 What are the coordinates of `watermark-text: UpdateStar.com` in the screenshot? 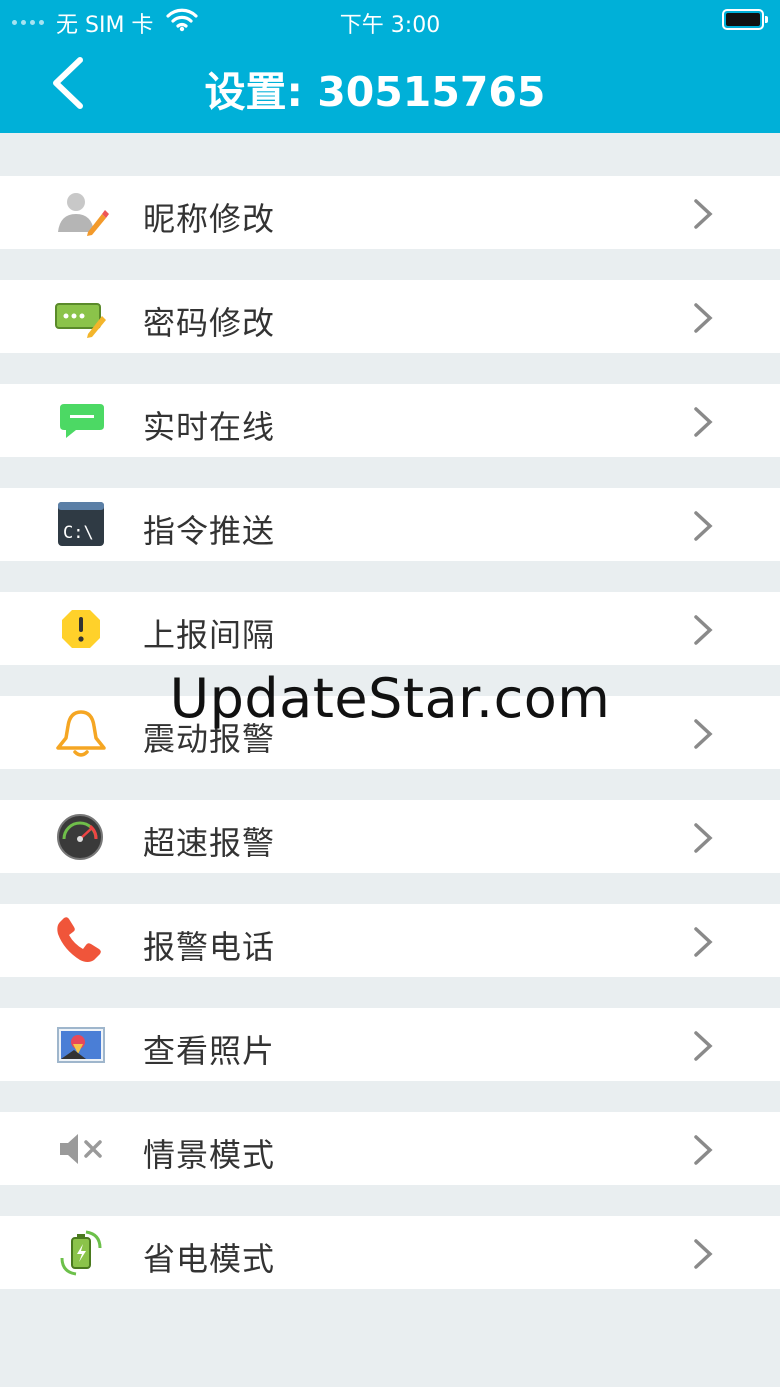 It's located at (390, 698).